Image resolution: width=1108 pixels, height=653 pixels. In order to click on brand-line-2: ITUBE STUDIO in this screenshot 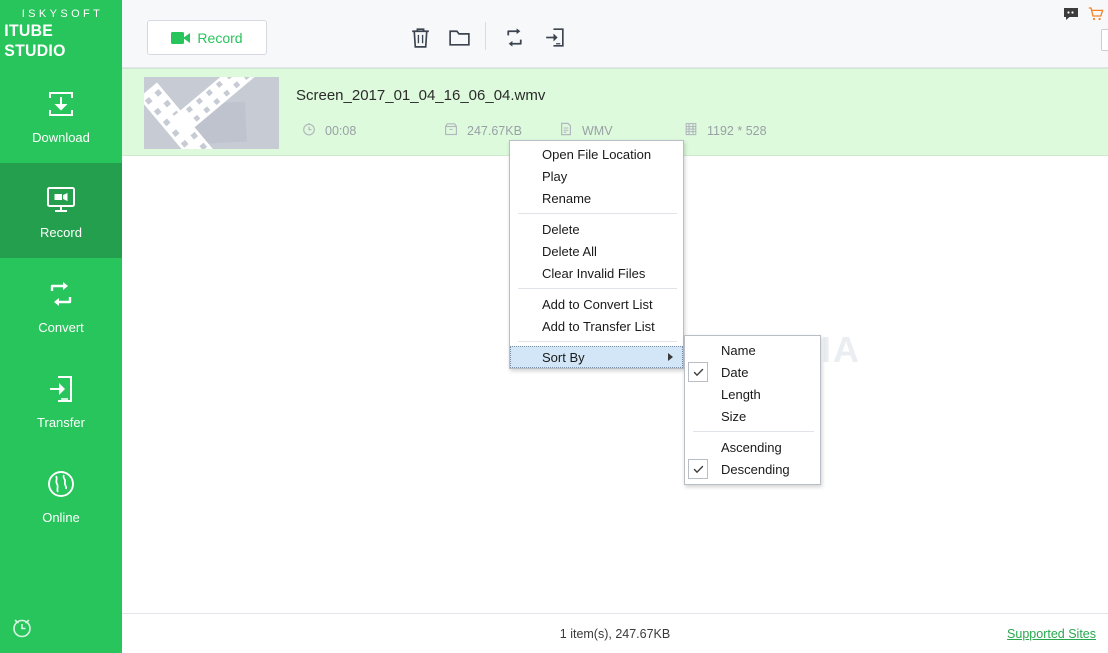, I will do `click(35, 40)`.